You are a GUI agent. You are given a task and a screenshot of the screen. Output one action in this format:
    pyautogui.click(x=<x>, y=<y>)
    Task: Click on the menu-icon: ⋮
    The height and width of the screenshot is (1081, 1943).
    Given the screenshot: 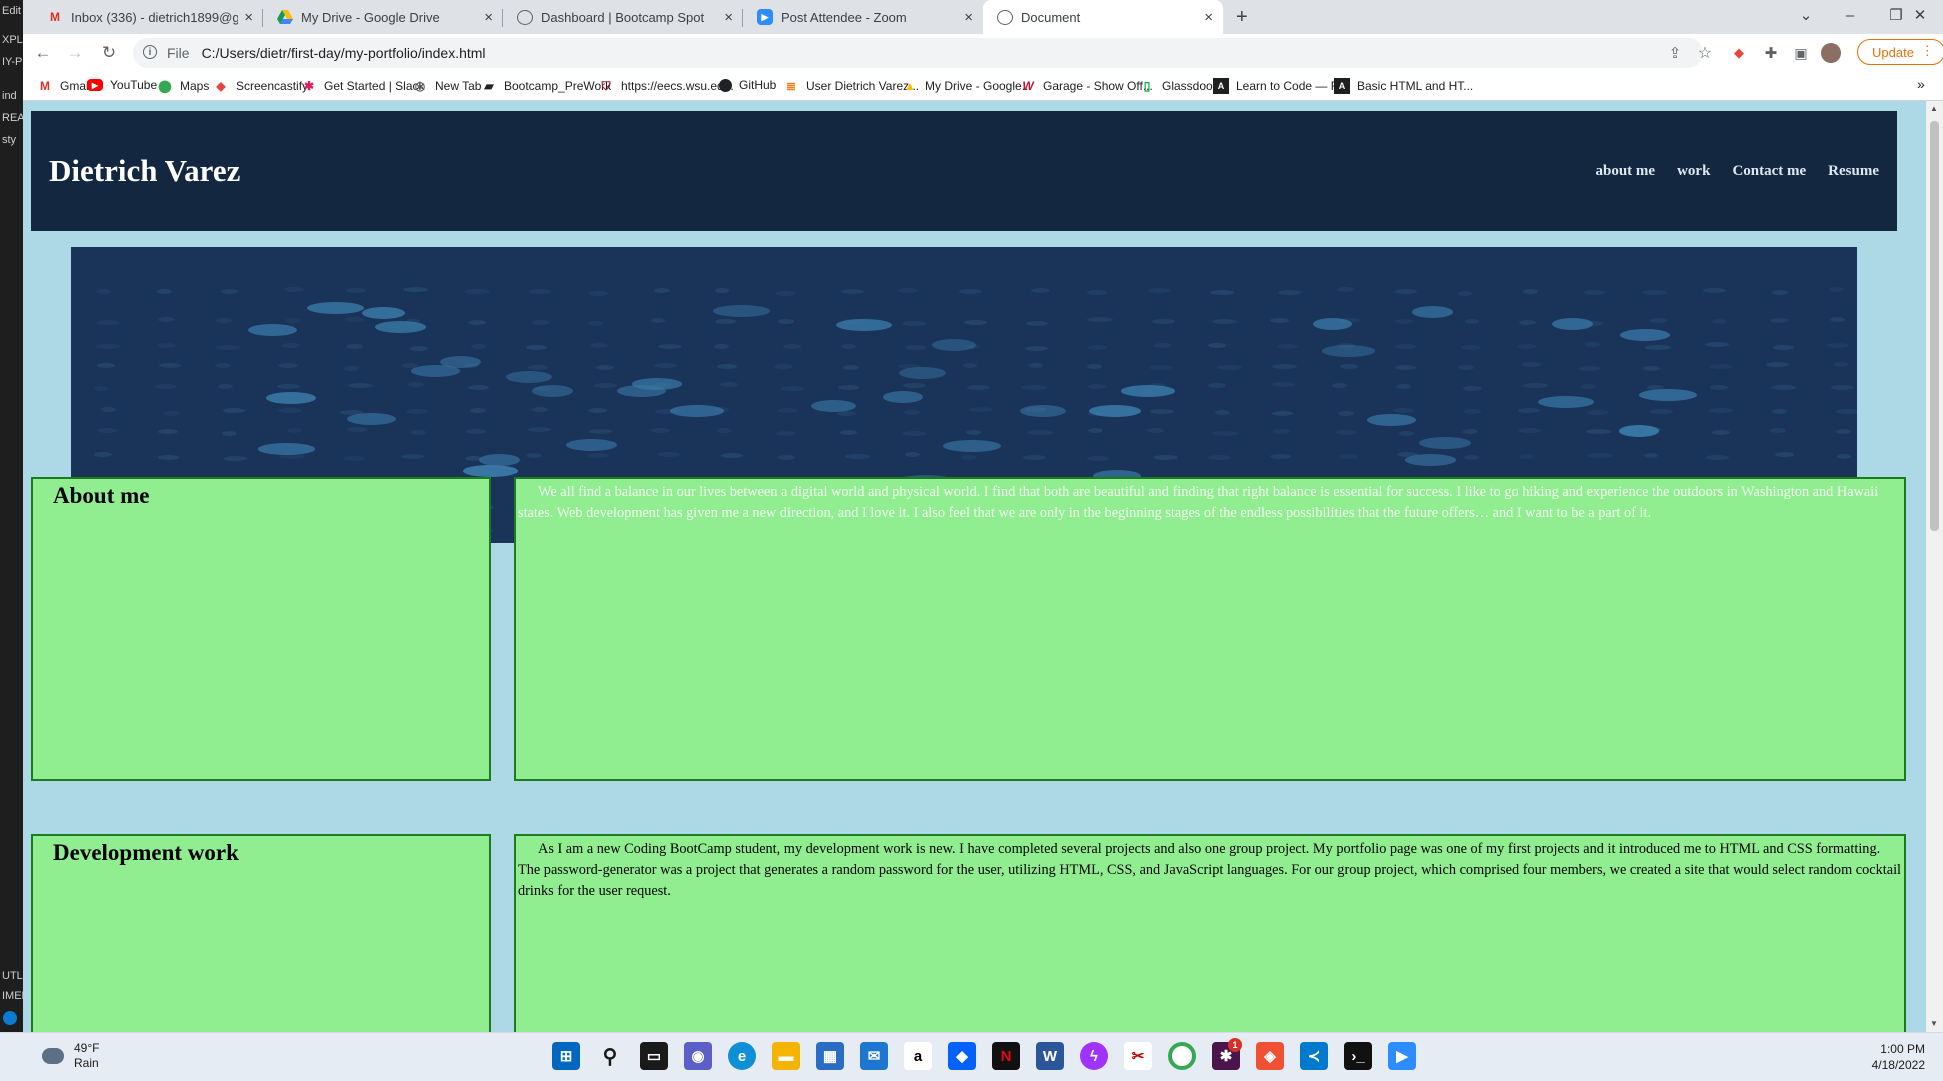 What is the action you would take?
    pyautogui.click(x=1927, y=51)
    